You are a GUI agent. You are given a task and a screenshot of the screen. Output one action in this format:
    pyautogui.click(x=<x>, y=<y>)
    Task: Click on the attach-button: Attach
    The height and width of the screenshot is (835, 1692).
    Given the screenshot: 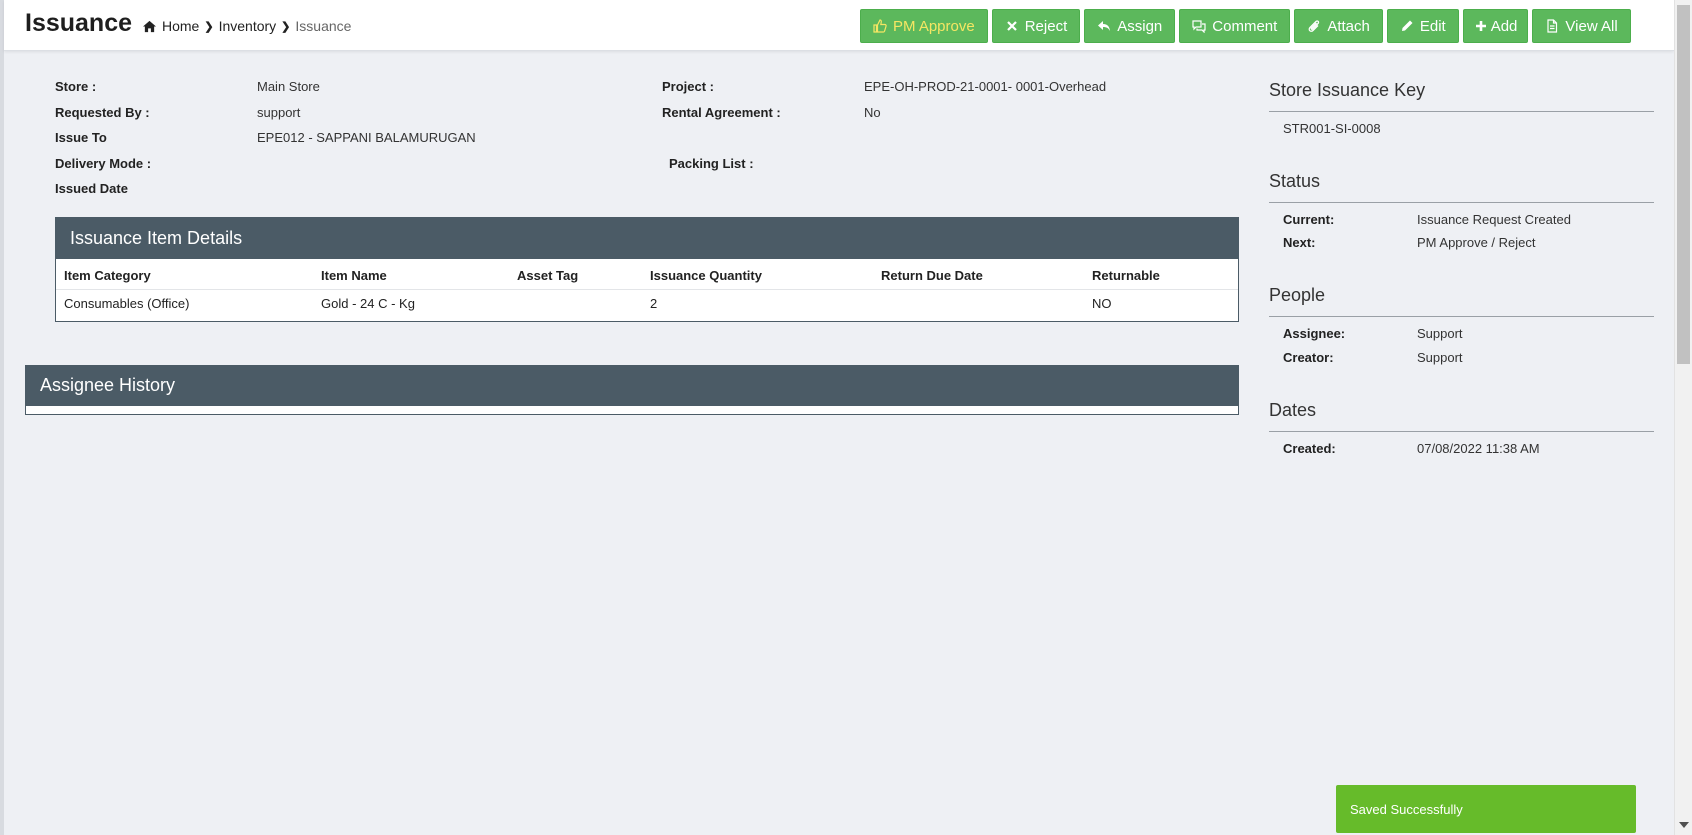 What is the action you would take?
    pyautogui.click(x=1338, y=26)
    